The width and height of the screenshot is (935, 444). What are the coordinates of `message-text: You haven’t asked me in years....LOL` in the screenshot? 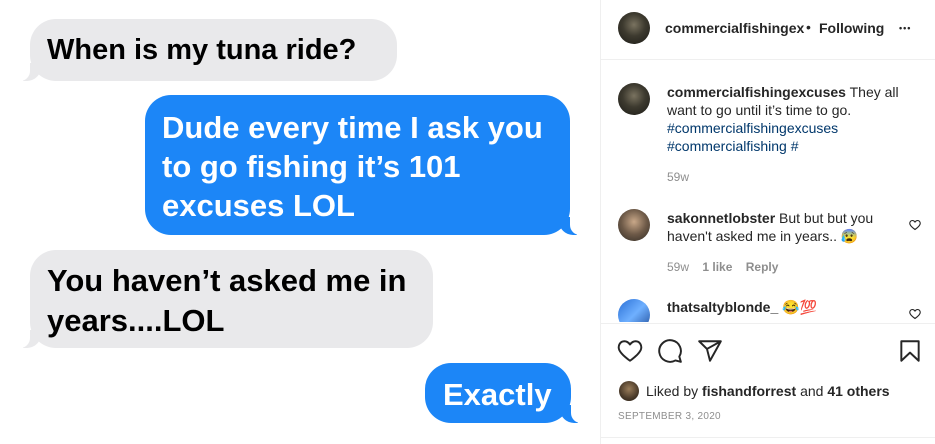 It's located at (227, 300).